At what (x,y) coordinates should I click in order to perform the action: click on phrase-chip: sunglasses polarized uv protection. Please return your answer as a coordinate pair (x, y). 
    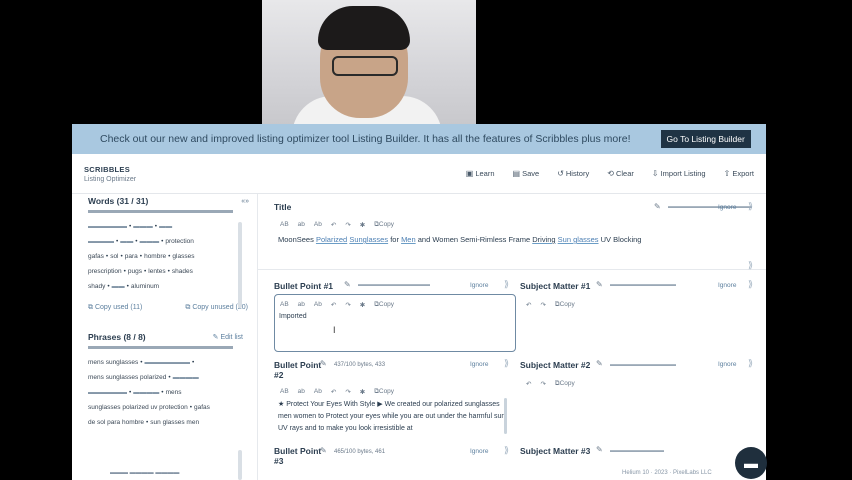
    Looking at the image, I should click on (138, 407).